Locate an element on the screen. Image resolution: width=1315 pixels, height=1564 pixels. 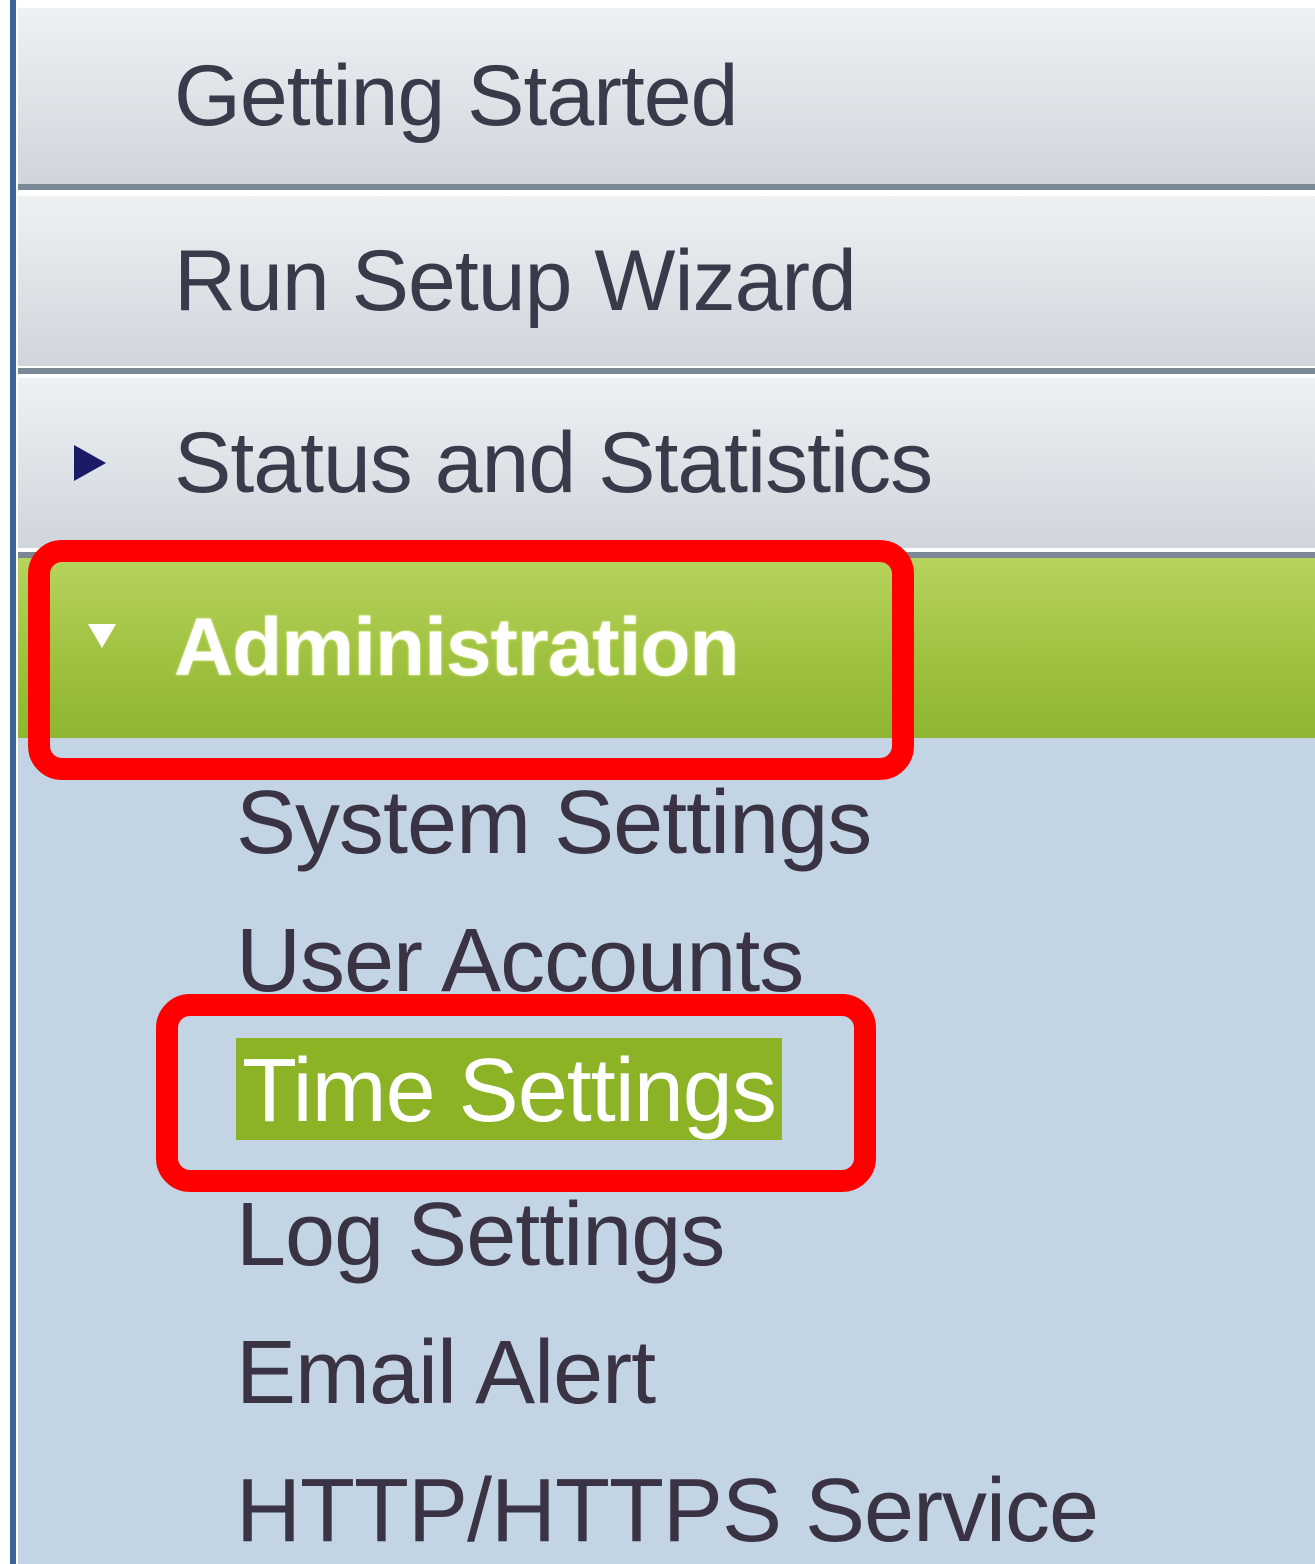
nav-item-label: Status and Statistics is located at coordinates (553, 462).